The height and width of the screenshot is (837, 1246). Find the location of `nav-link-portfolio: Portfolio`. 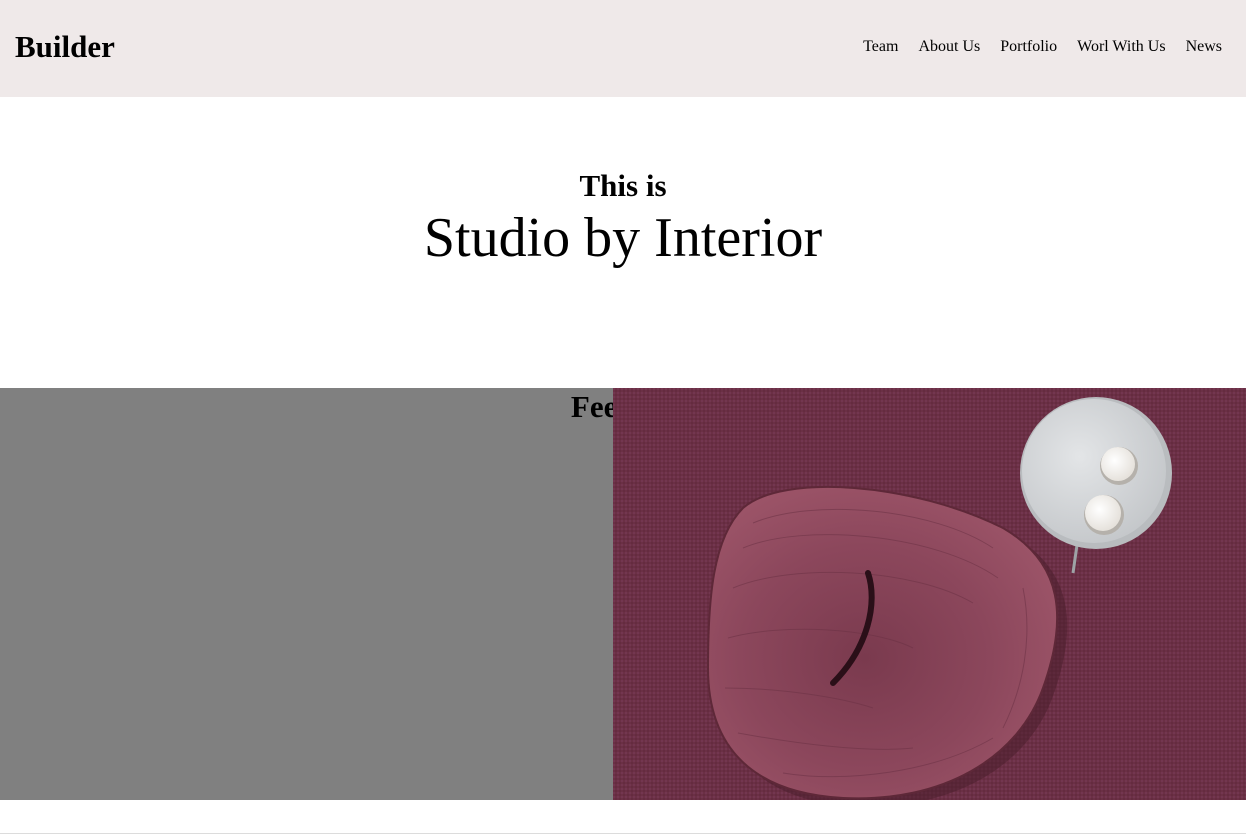

nav-link-portfolio: Portfolio is located at coordinates (1028, 47).